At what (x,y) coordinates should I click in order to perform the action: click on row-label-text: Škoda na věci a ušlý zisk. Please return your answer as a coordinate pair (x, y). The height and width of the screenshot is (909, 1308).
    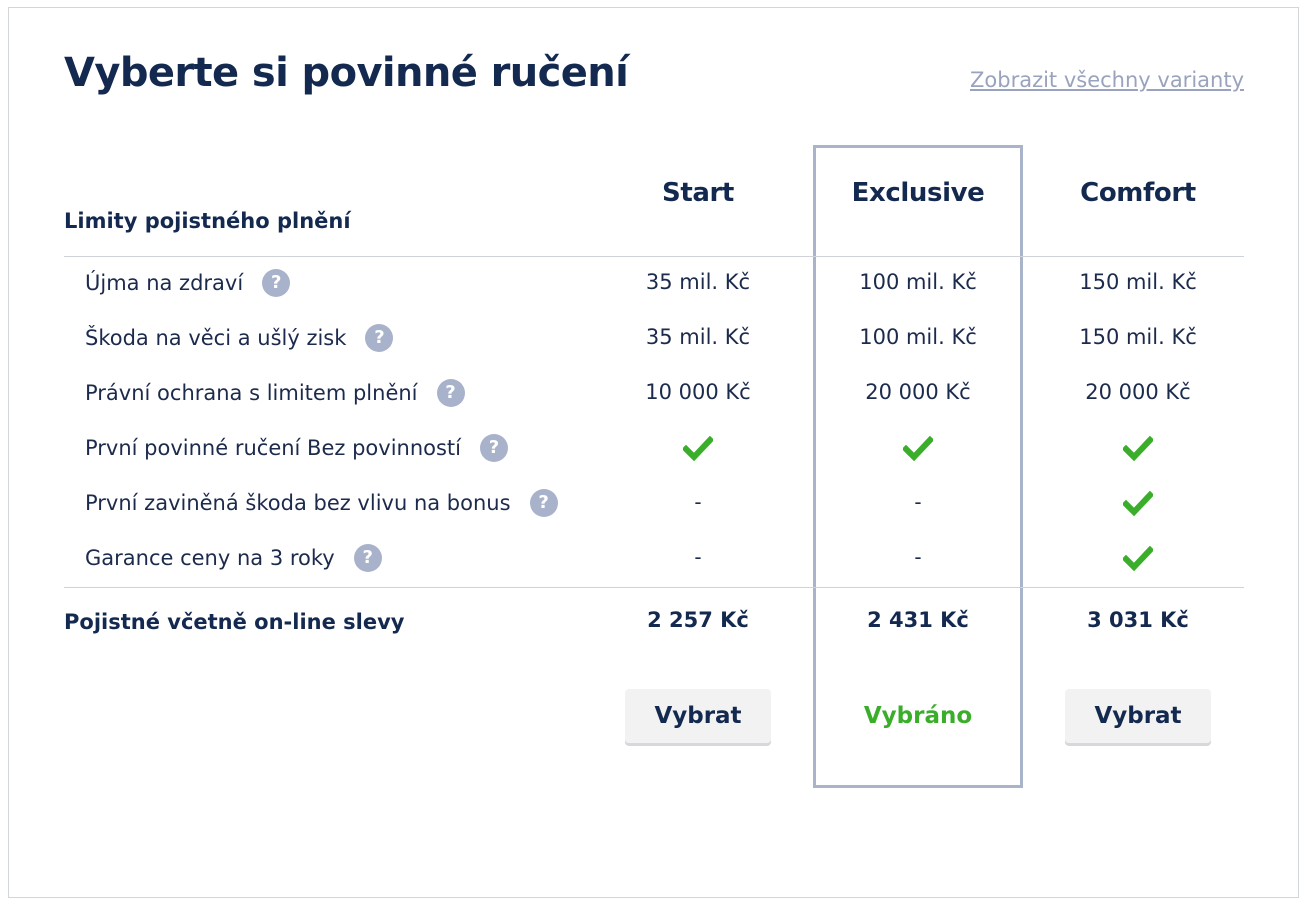
    Looking at the image, I should click on (216, 338).